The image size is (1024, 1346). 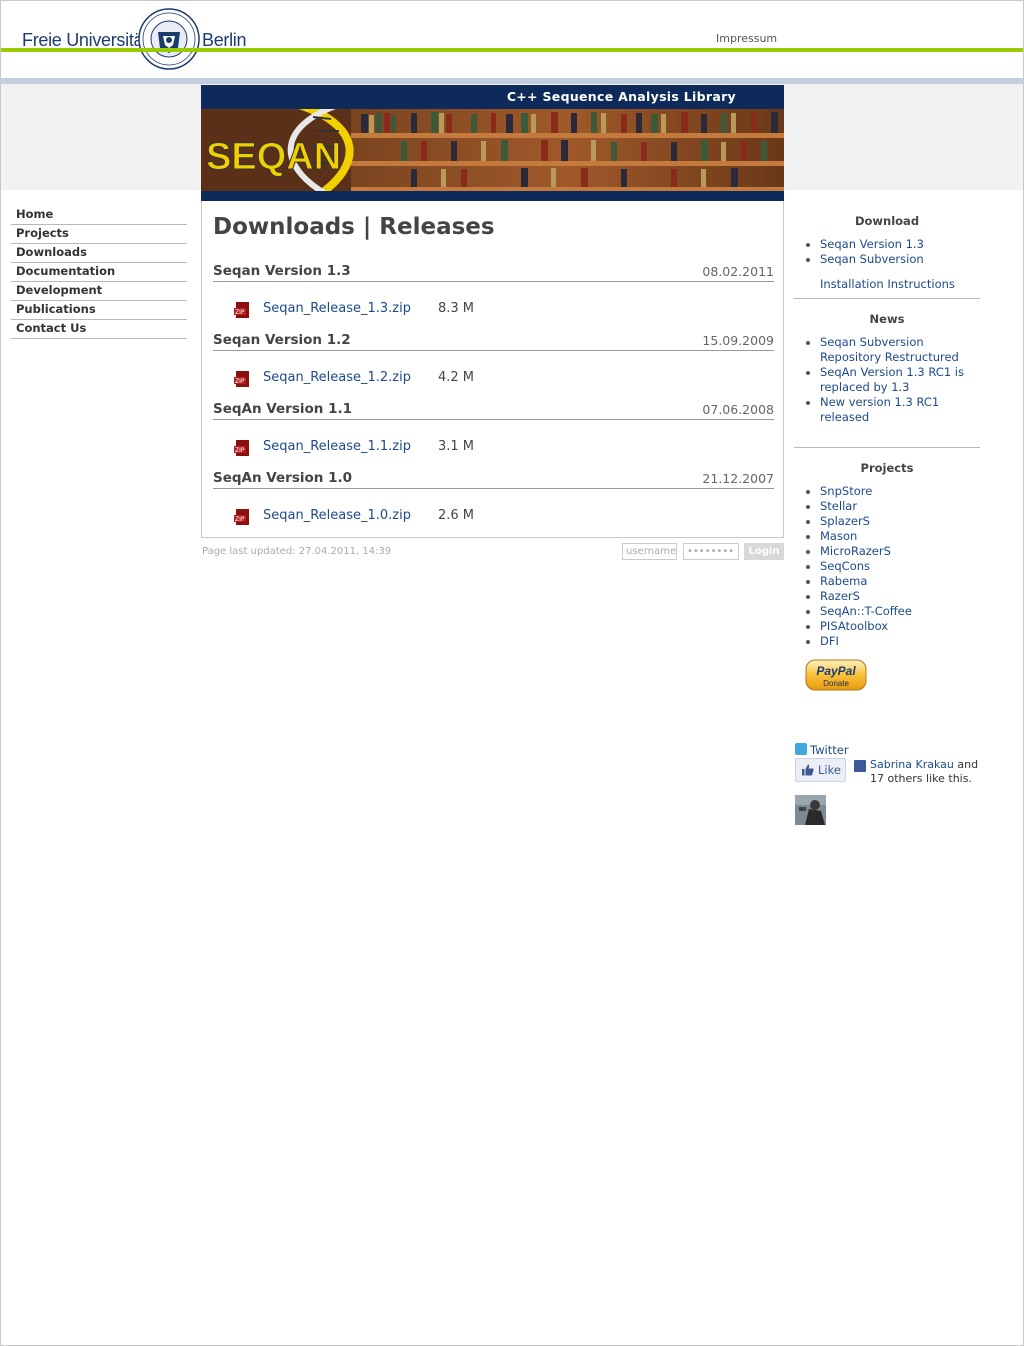 I want to click on seqan-banner: C++ Sequence Analysis Library SEQAN, so click(x=492, y=143).